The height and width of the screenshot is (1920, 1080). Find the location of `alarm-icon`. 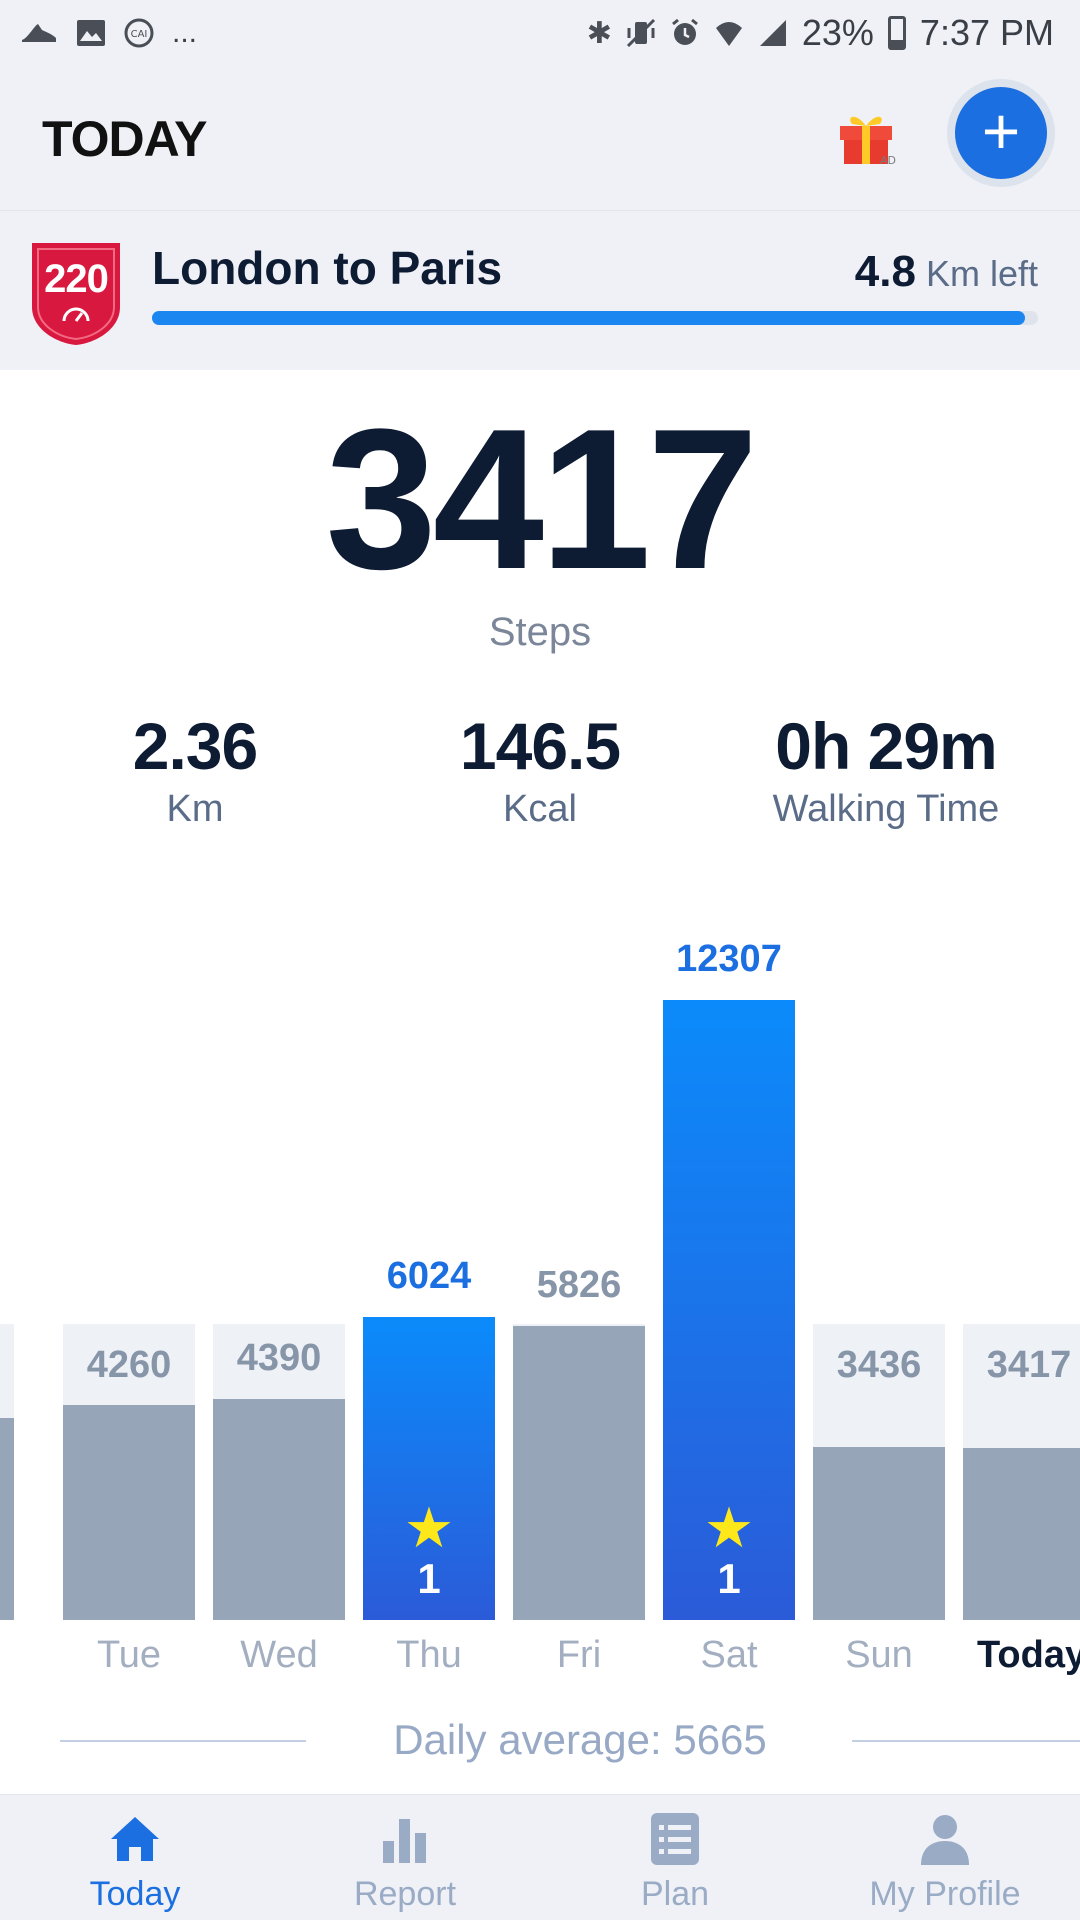

alarm-icon is located at coordinates (684, 31).